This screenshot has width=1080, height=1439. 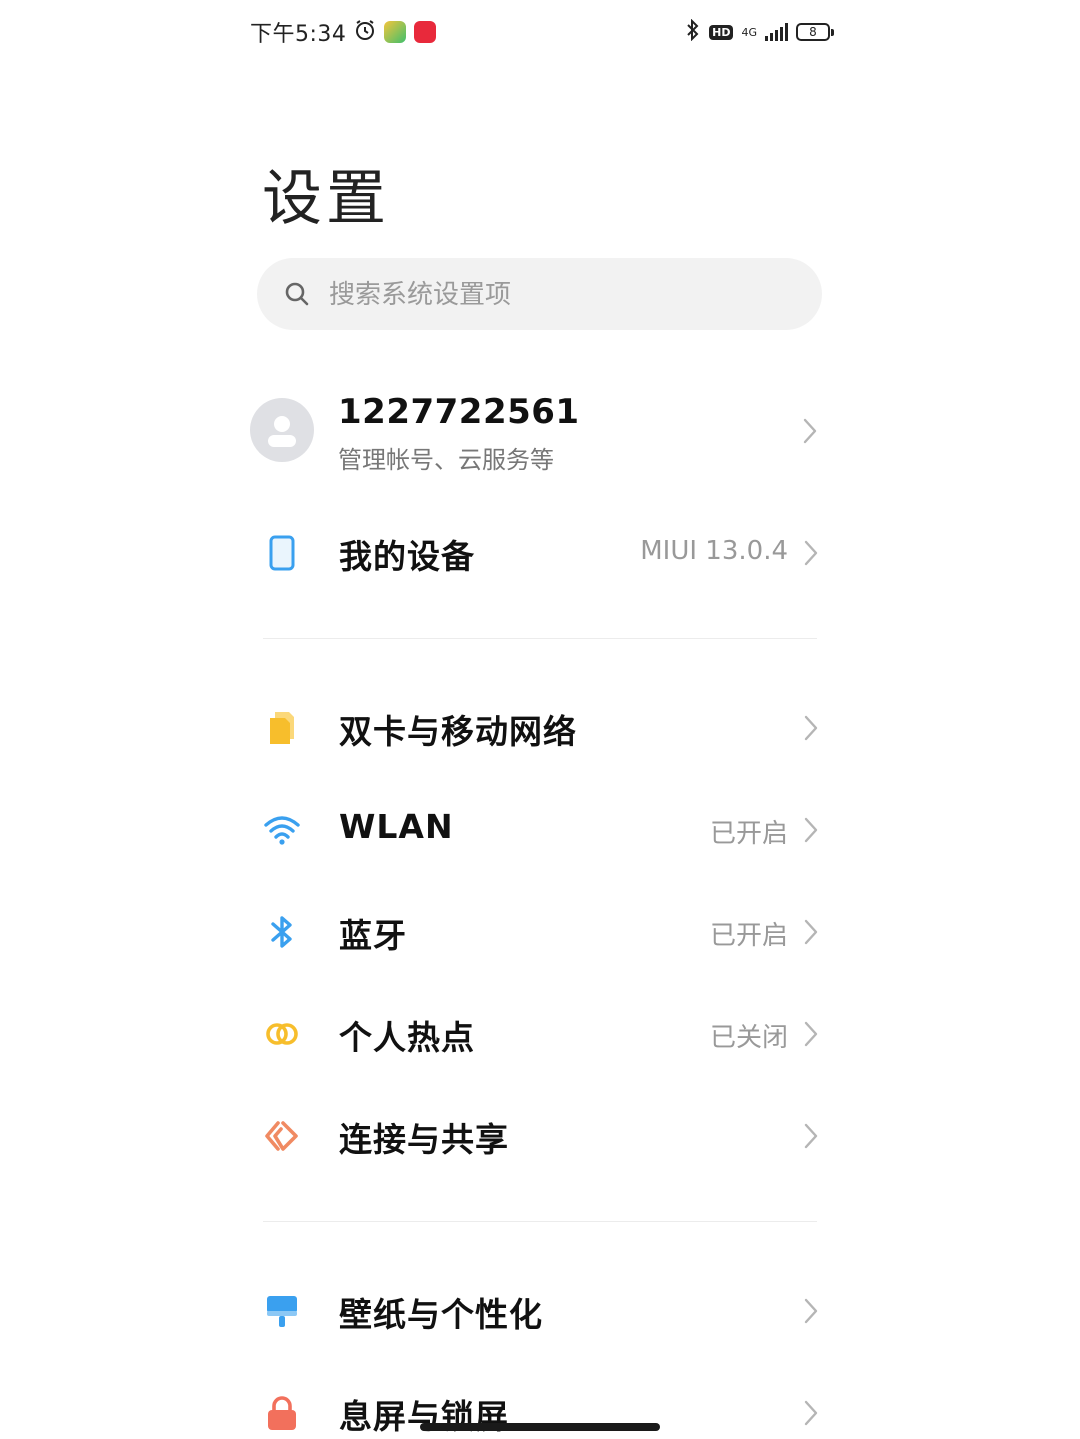 What do you see at coordinates (282, 1311) in the screenshot?
I see `wallpaper-icon` at bounding box center [282, 1311].